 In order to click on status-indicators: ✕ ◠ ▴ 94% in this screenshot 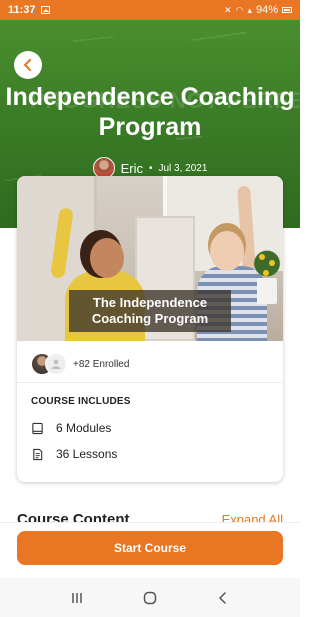, I will do `click(258, 10)`.